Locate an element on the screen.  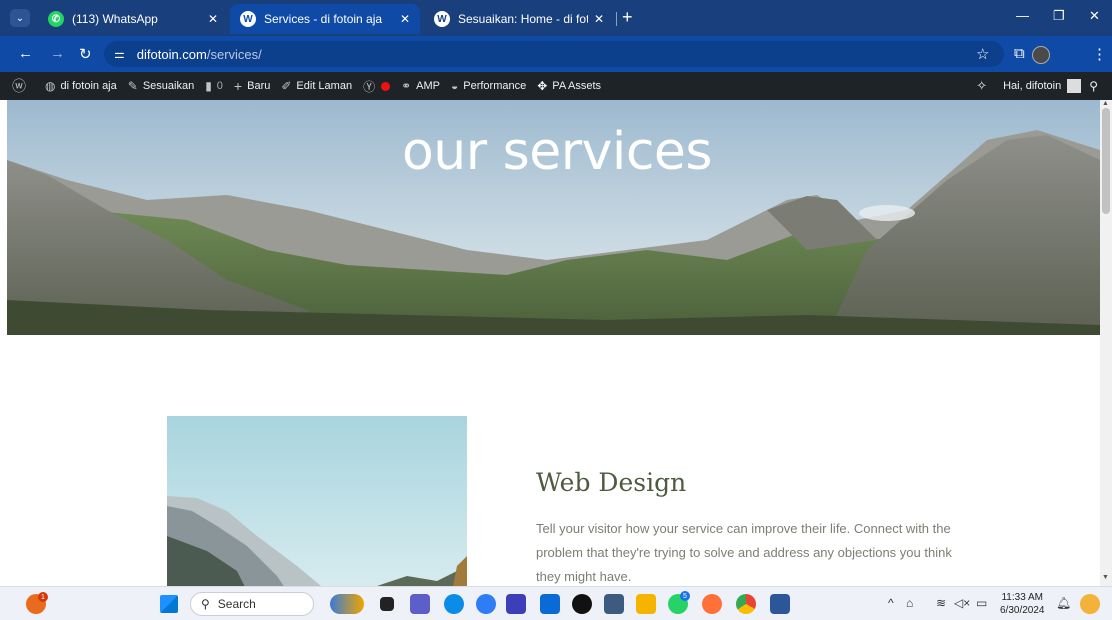
teams-icon is located at coordinates (420, 604).